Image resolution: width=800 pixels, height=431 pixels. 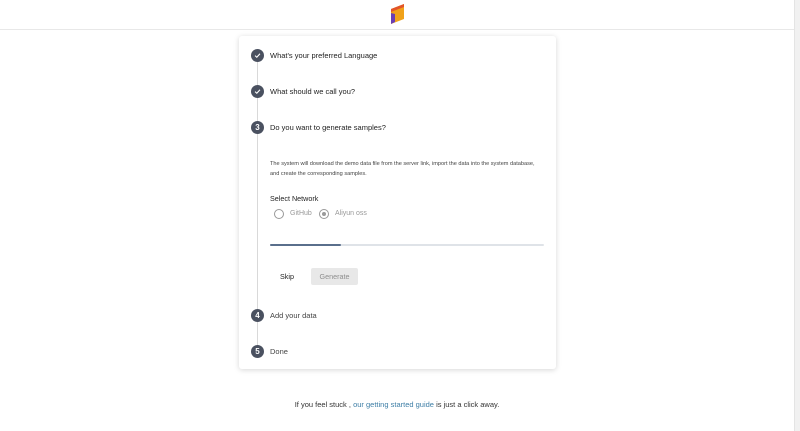 I want to click on footer-prefix: If you feel stuck ,, so click(x=322, y=404).